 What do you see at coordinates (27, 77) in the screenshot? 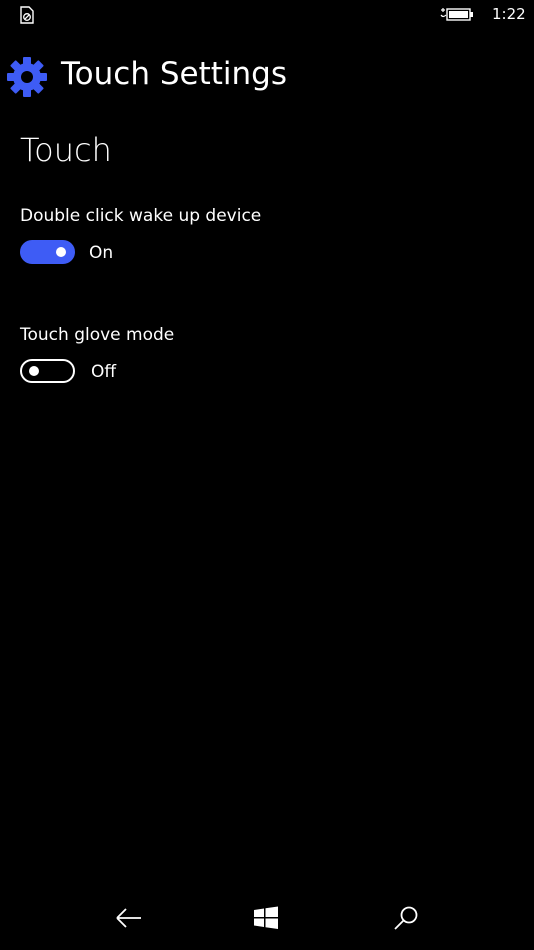
I see `gear-icon` at bounding box center [27, 77].